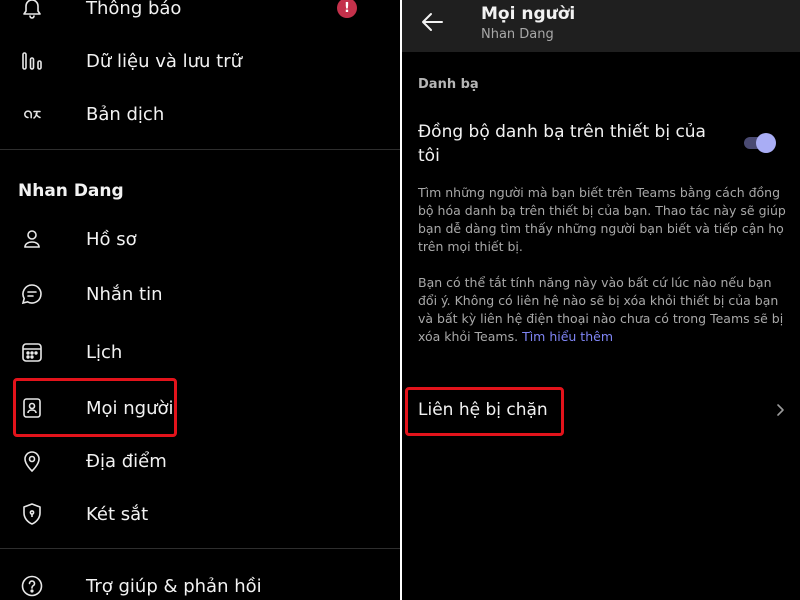 The height and width of the screenshot is (600, 800). What do you see at coordinates (200, 461) in the screenshot?
I see `menu-item-location: Địa điểm` at bounding box center [200, 461].